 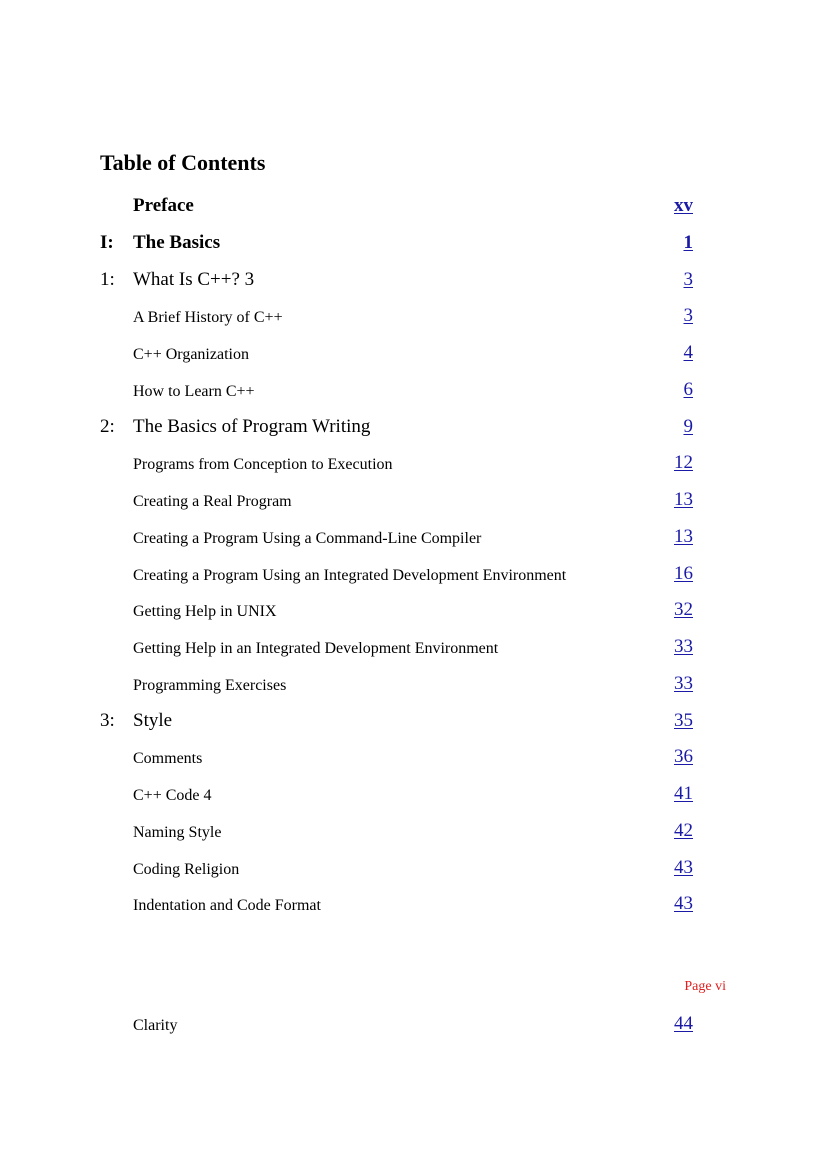 I want to click on toc-entry: Creating a Real Program 13, so click(x=396, y=499).